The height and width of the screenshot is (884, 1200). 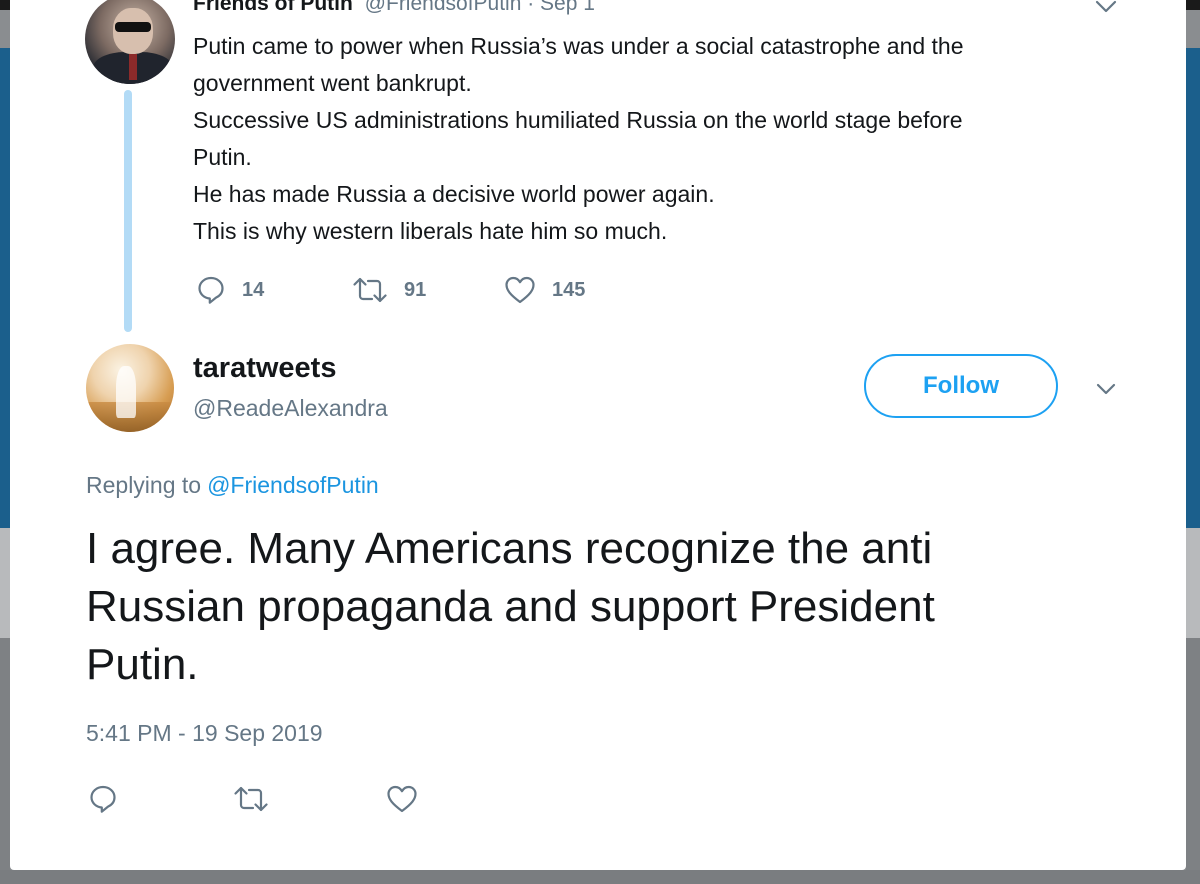 What do you see at coordinates (1193, 583) in the screenshot?
I see `background-right` at bounding box center [1193, 583].